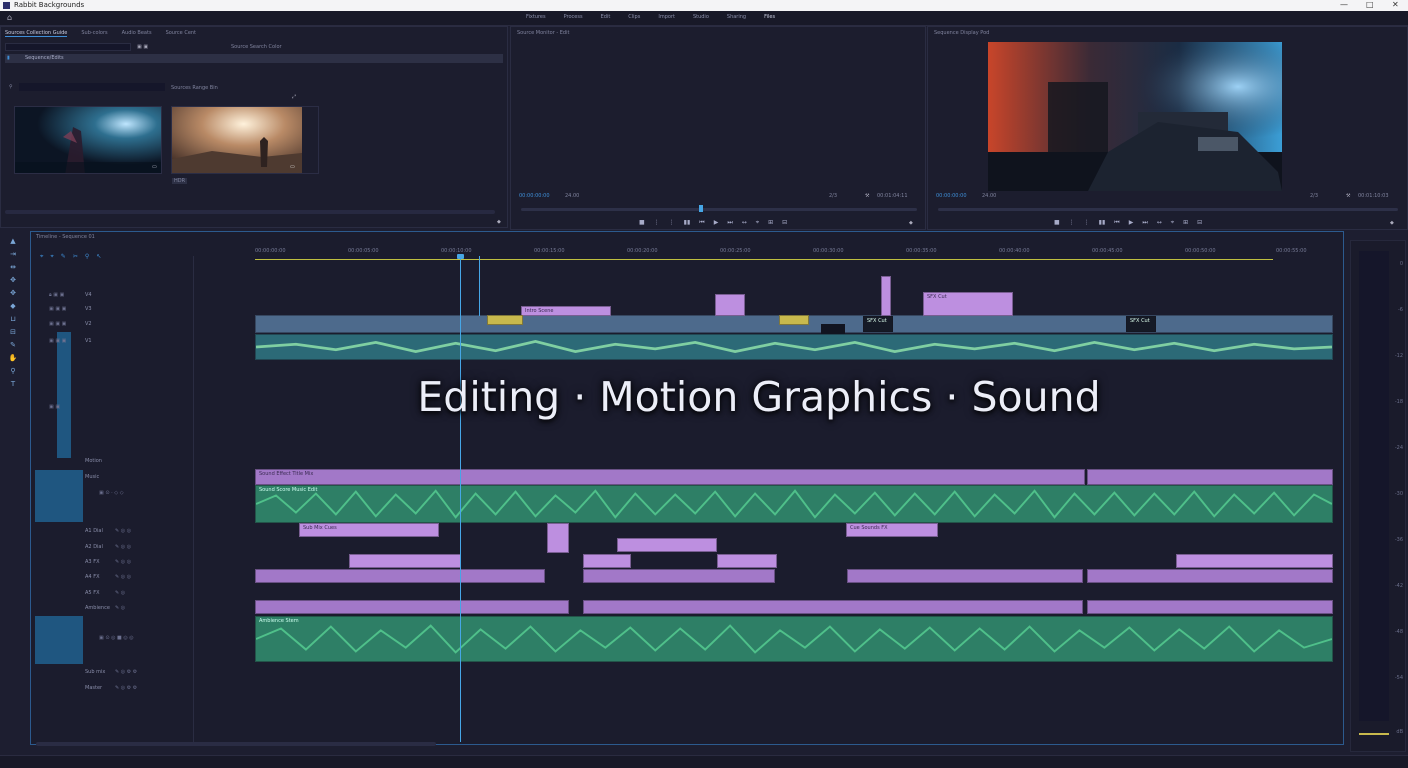  I want to click on video-audio-linked-strip, so click(794, 347).